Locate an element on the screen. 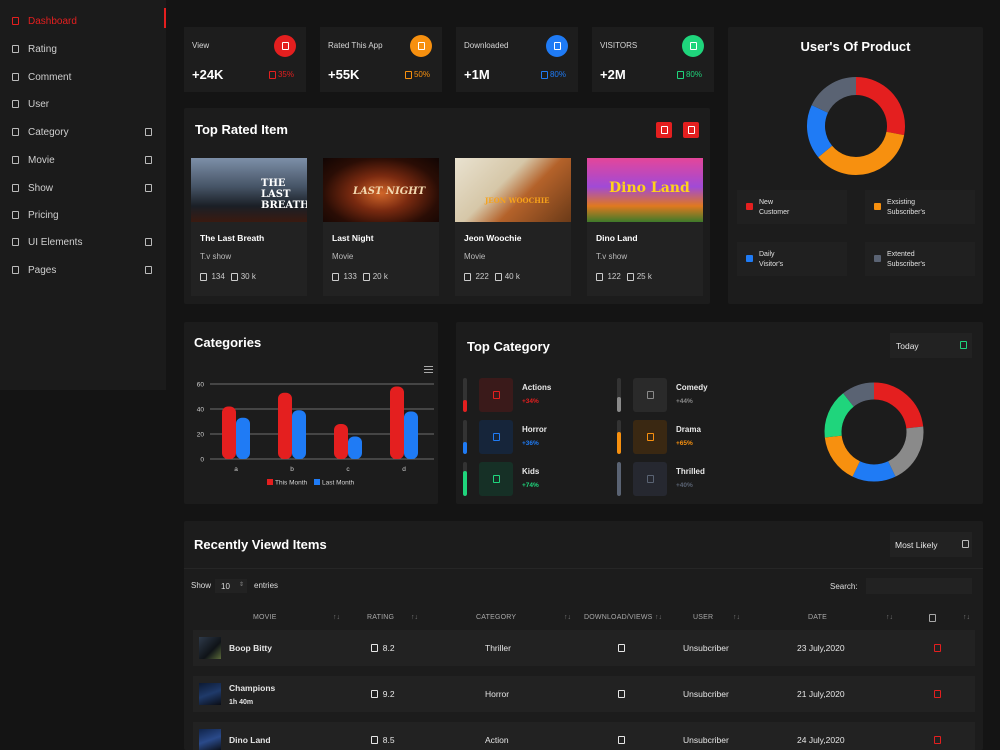 This screenshot has width=1000, height=750. column-header-download-views: DOWNLOAD/VIEWS is located at coordinates (618, 617).